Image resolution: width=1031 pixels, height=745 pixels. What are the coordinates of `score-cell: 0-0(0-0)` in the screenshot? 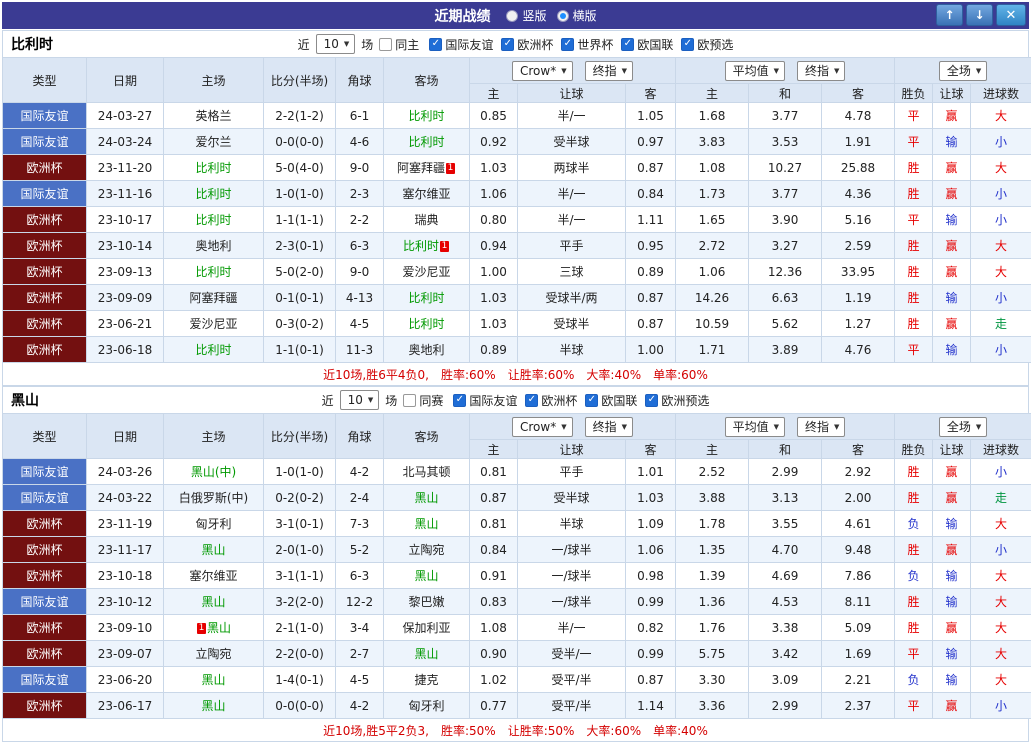 It's located at (299, 141).